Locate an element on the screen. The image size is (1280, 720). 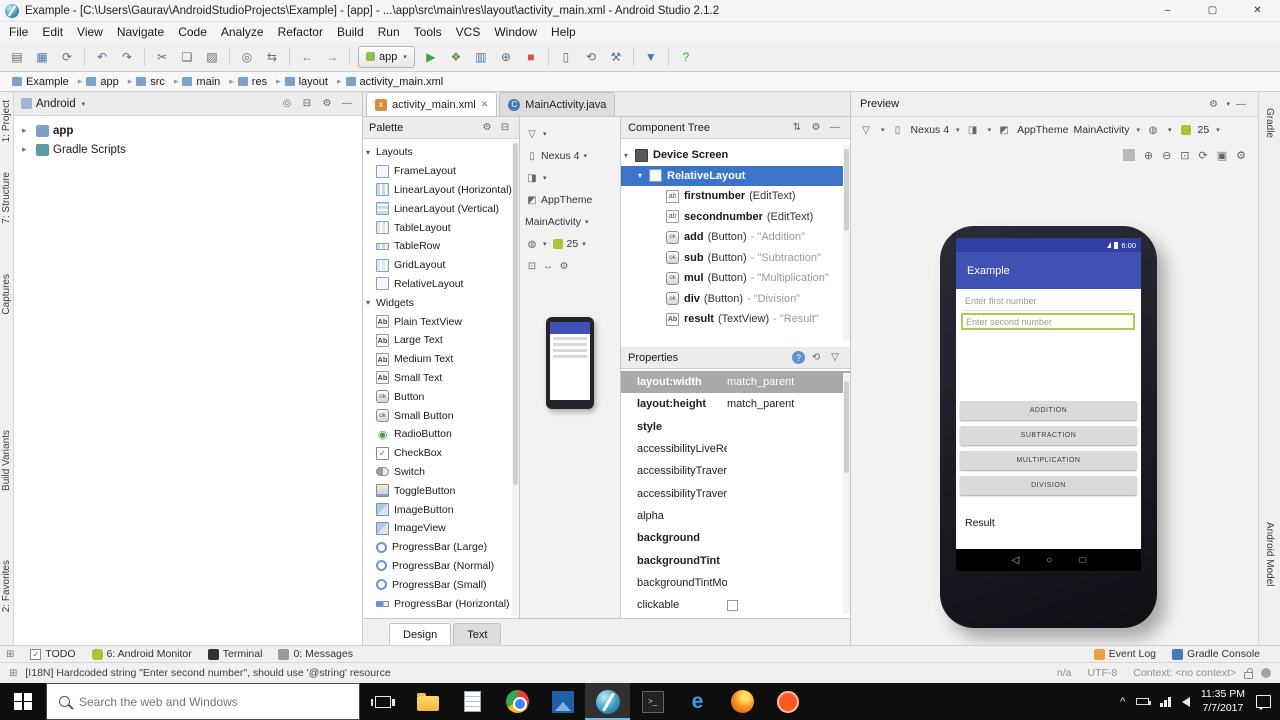
property-row: alpha is located at coordinates (735, 516).